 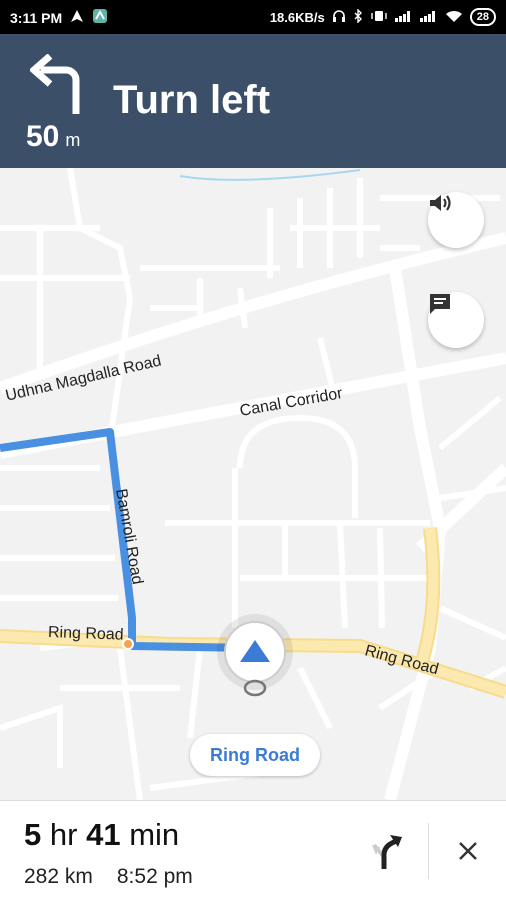 What do you see at coordinates (297, 17) in the screenshot?
I see `network-speed: 18.6KB/s` at bounding box center [297, 17].